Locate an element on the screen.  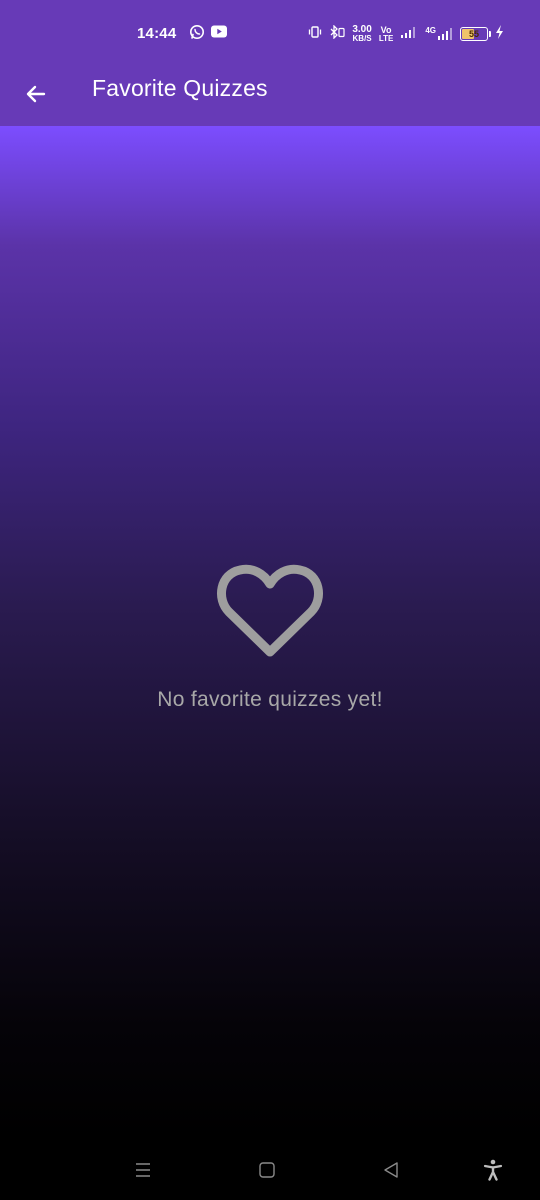
status-indicators: 3.00 KB/S Vo LTE 4G 55 is located at coordinates (406, 33).